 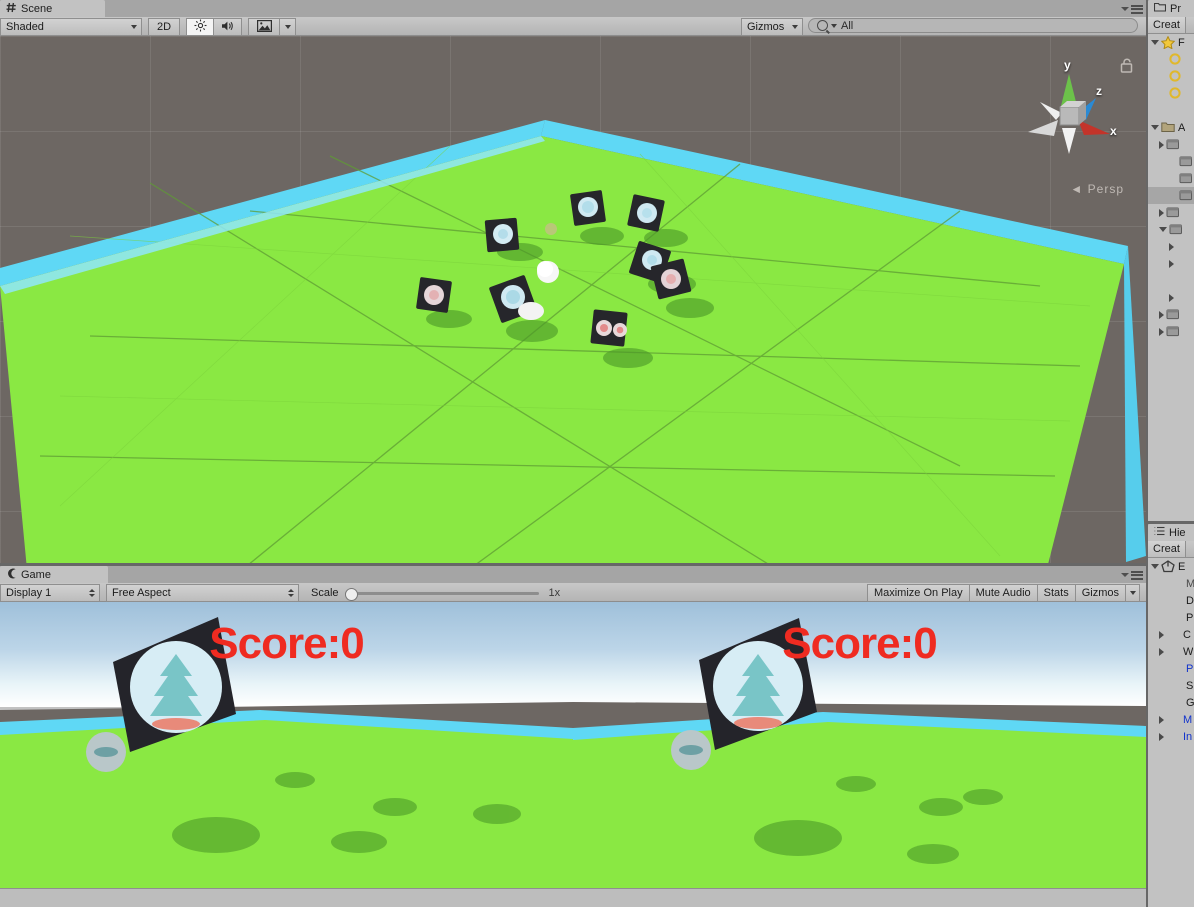 What do you see at coordinates (1167, 25) in the screenshot?
I see `project-create-button: Creat` at bounding box center [1167, 25].